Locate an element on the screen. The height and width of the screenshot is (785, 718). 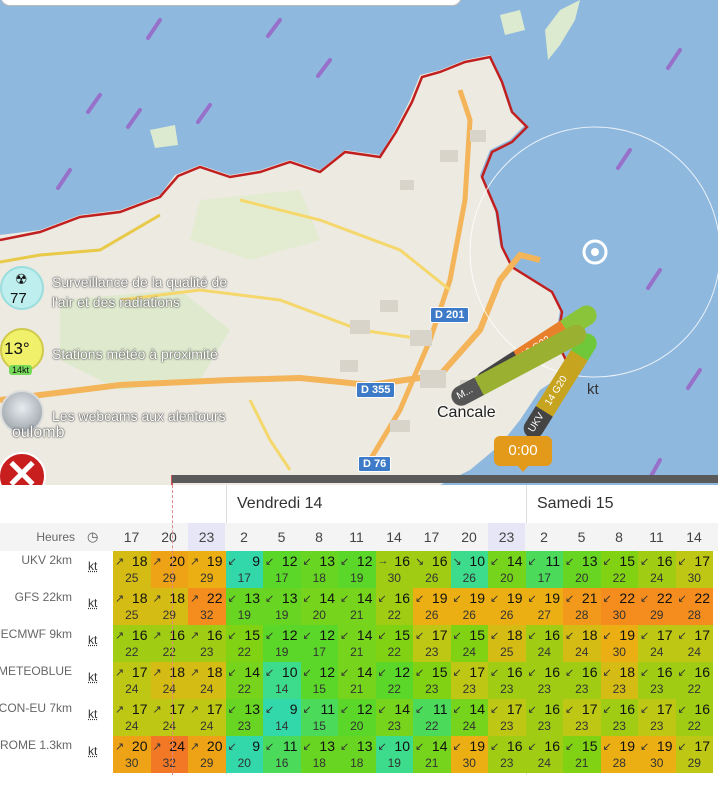
forecast-cell: ↗ 16 23 is located at coordinates (207, 643).